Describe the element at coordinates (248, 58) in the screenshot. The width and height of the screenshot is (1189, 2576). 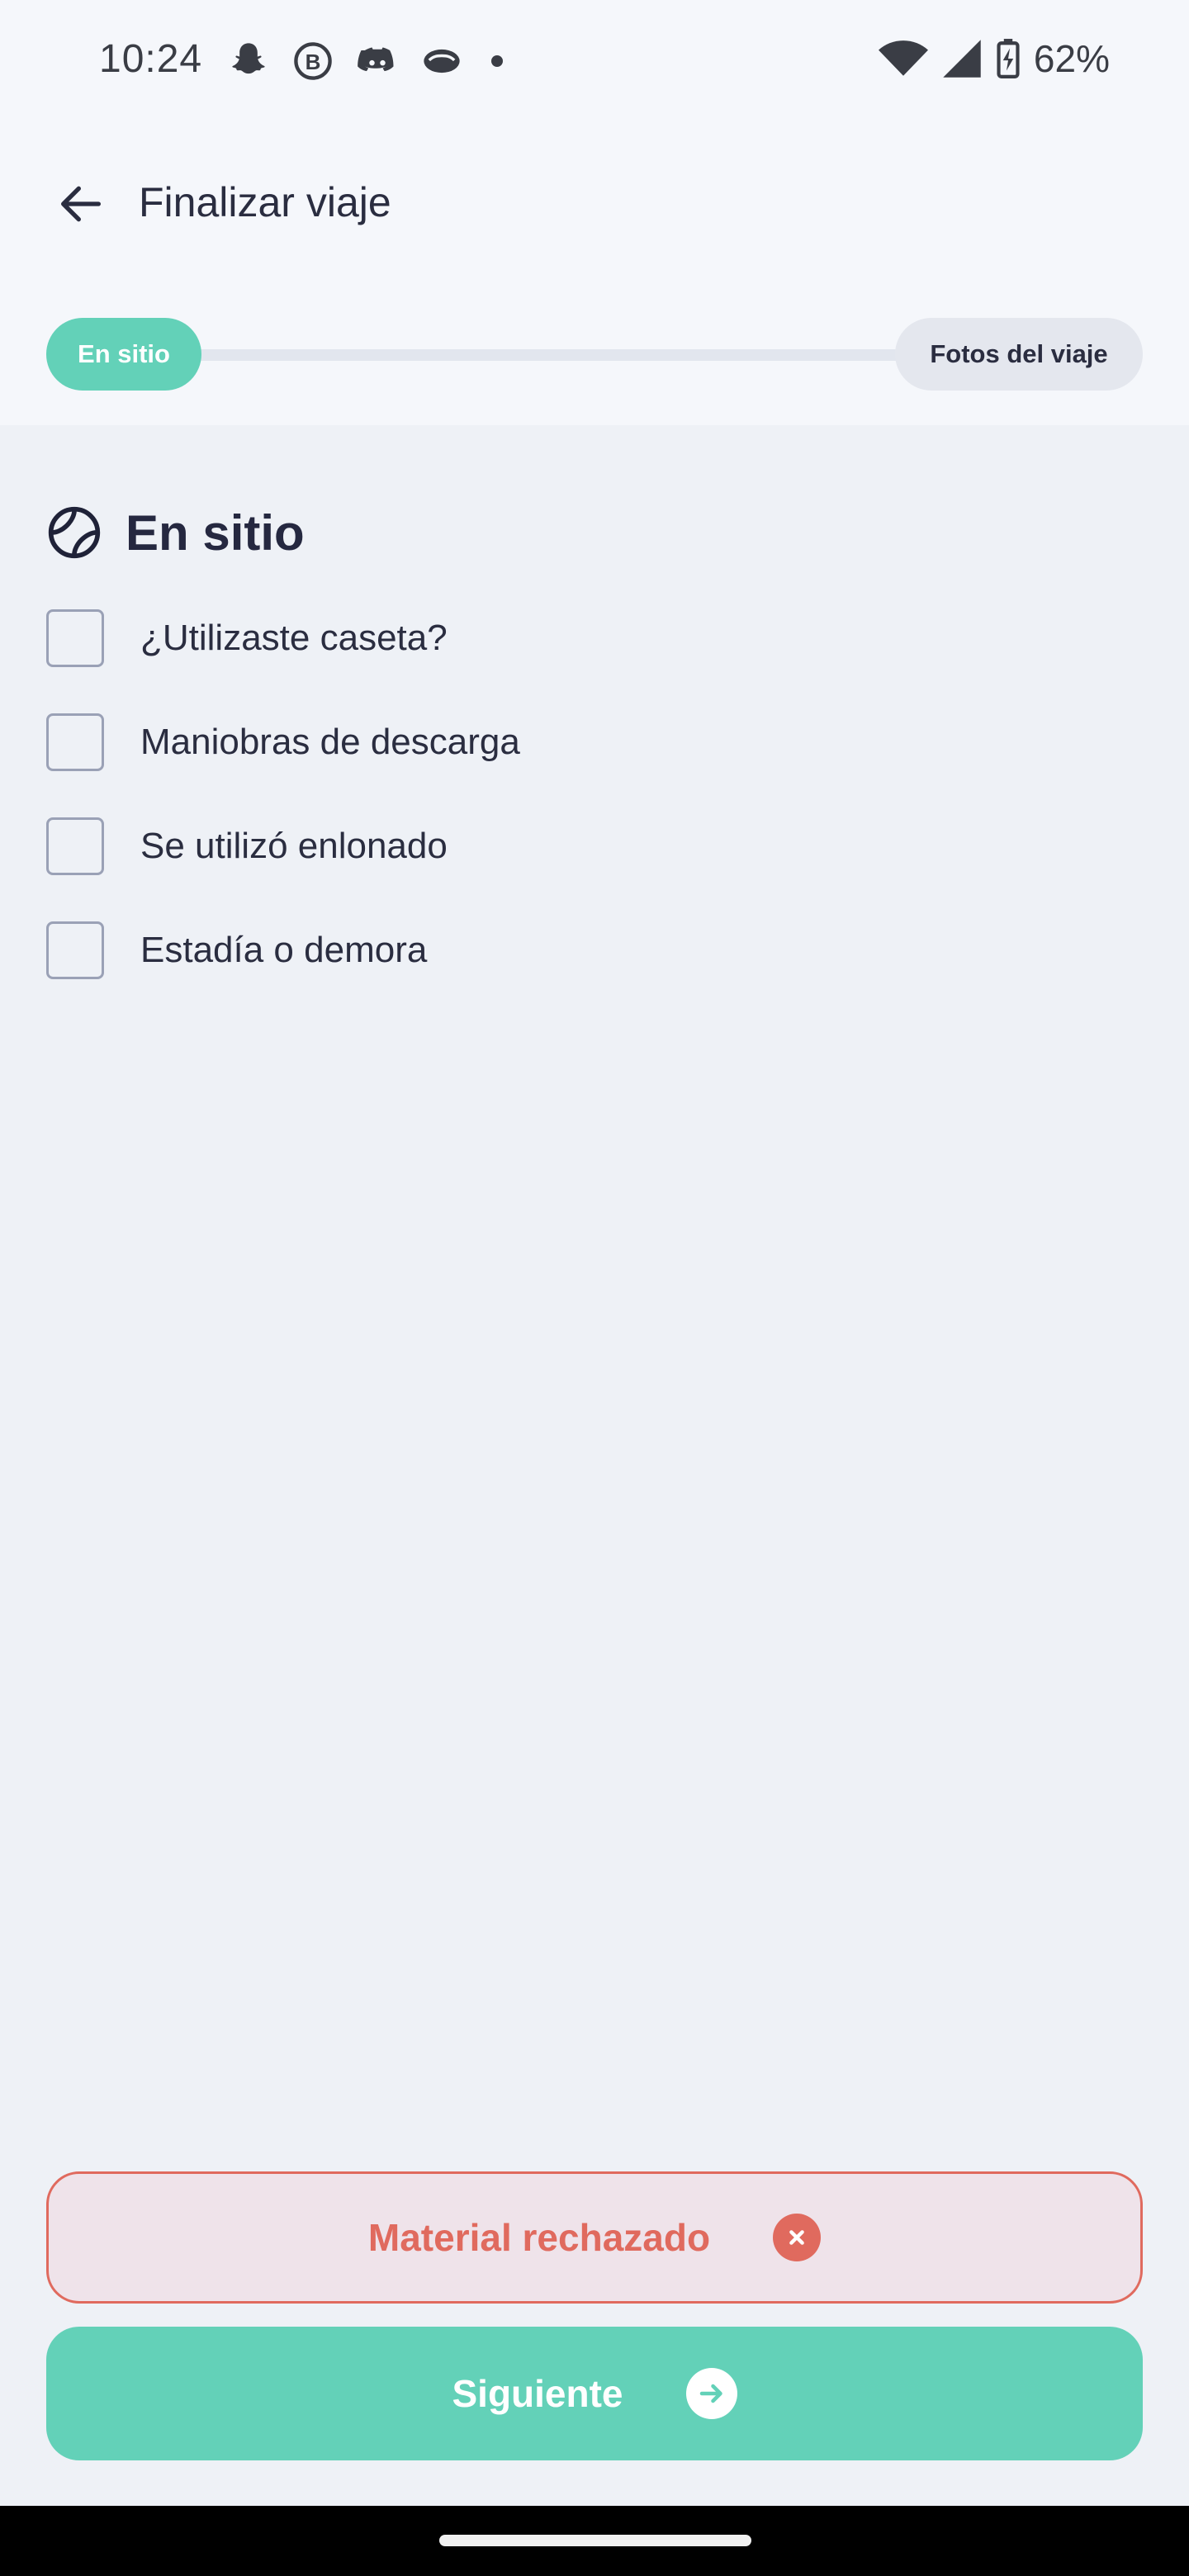
I see `snapchat-icon` at that location.